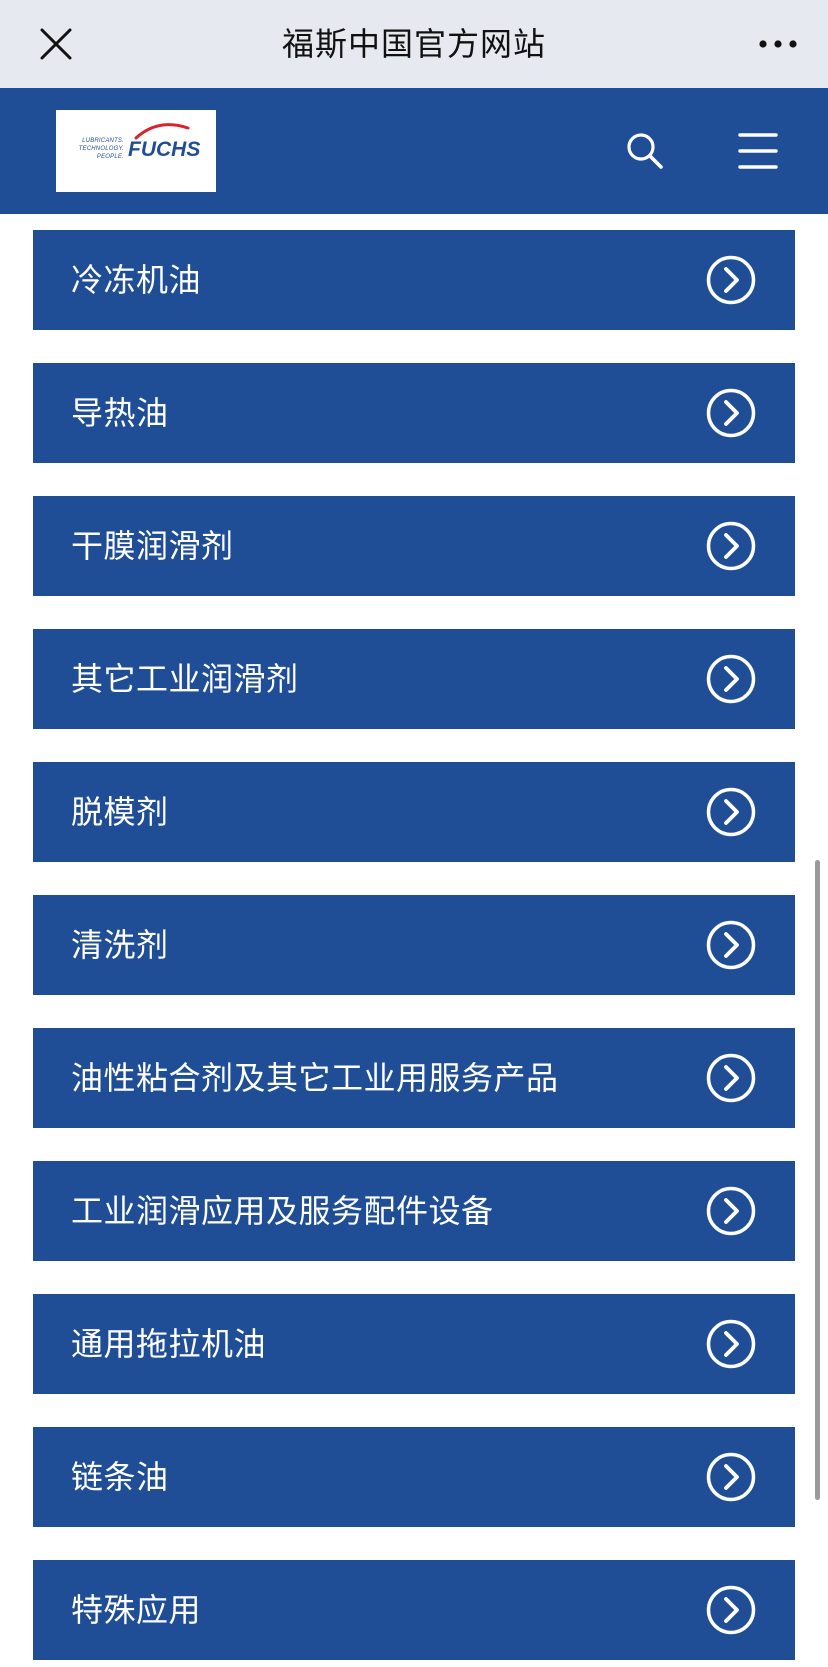  Describe the element at coordinates (414, 1344) in the screenshot. I see `category-item: 通用拖拉机油` at that location.